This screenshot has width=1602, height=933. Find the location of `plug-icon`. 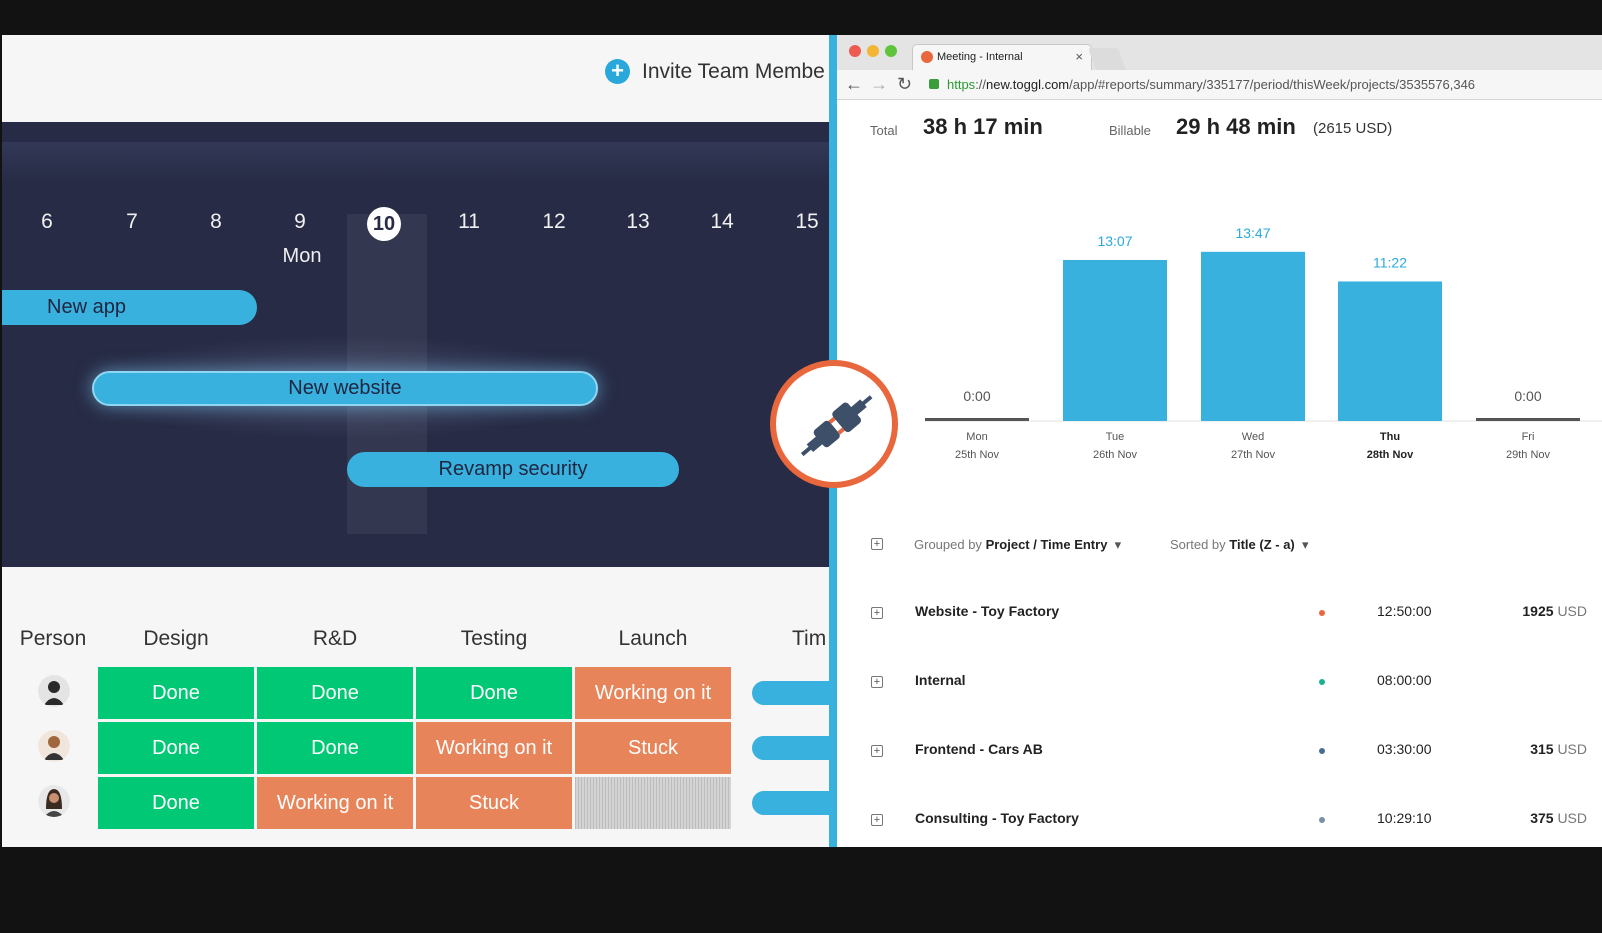

plug-icon is located at coordinates (836, 426).